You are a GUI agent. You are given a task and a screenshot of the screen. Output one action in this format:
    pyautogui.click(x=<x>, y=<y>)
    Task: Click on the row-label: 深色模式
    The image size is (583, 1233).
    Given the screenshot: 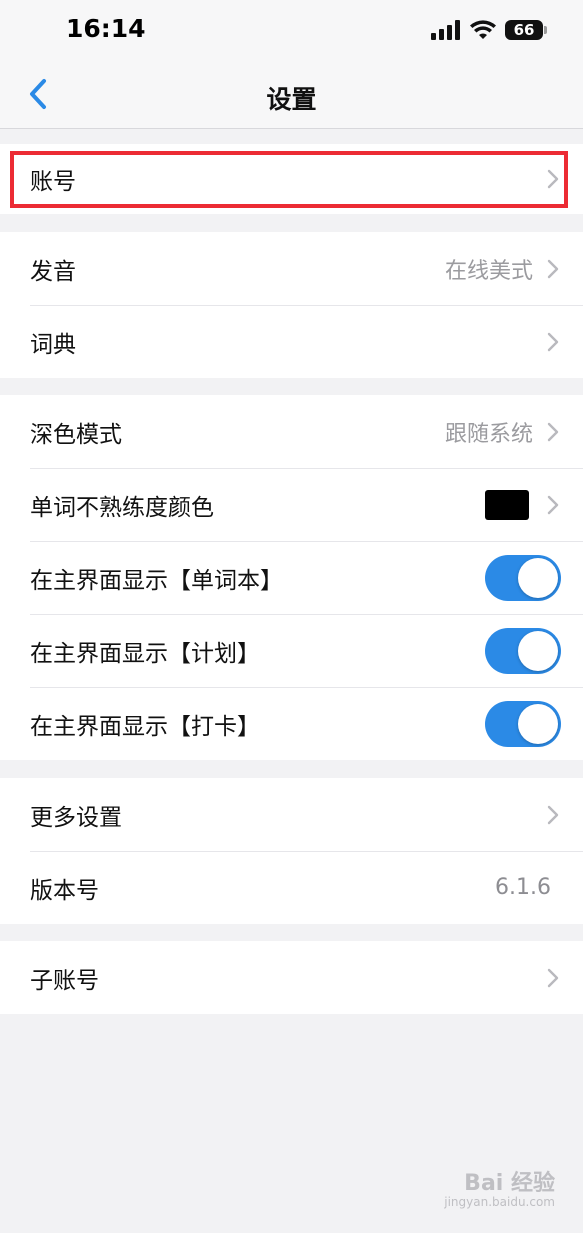 What is the action you would take?
    pyautogui.click(x=76, y=434)
    